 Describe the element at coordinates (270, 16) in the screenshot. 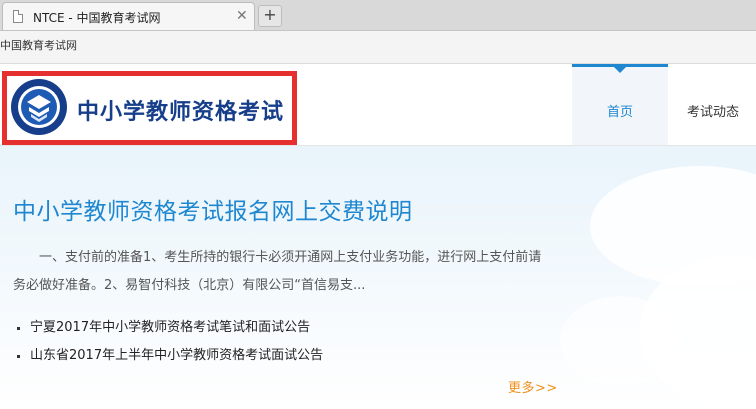

I see `new-tab-button: +` at that location.